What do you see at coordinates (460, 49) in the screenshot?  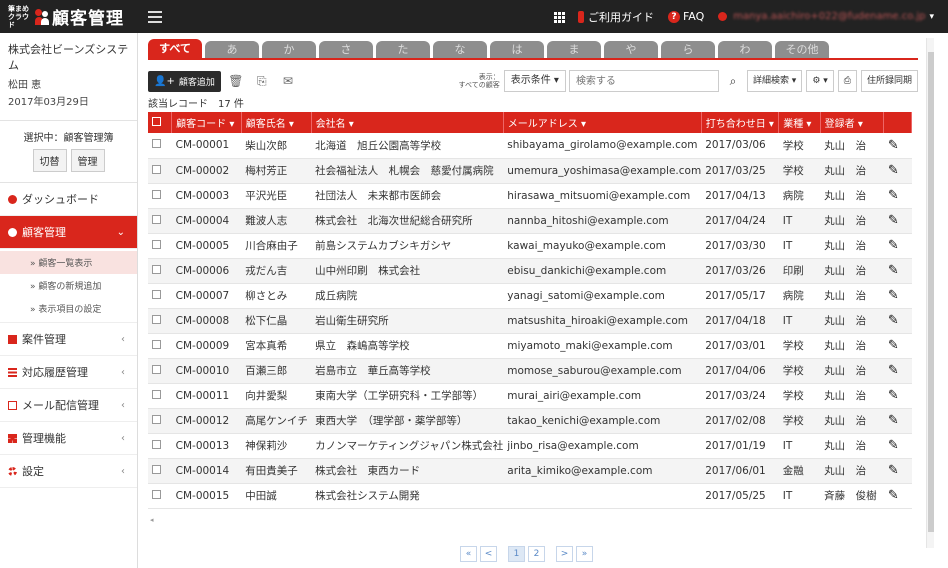 I see `tab-5: な` at bounding box center [460, 49].